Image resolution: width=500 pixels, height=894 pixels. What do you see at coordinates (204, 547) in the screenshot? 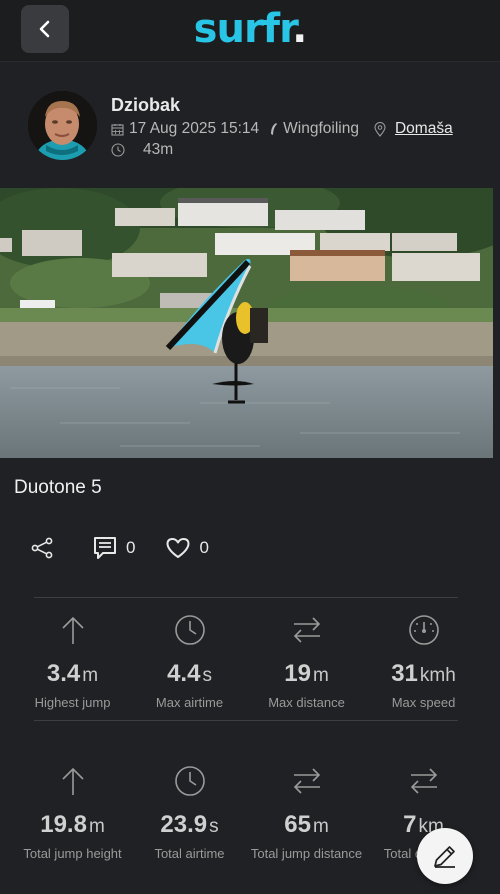
I see `likes-count: 0` at bounding box center [204, 547].